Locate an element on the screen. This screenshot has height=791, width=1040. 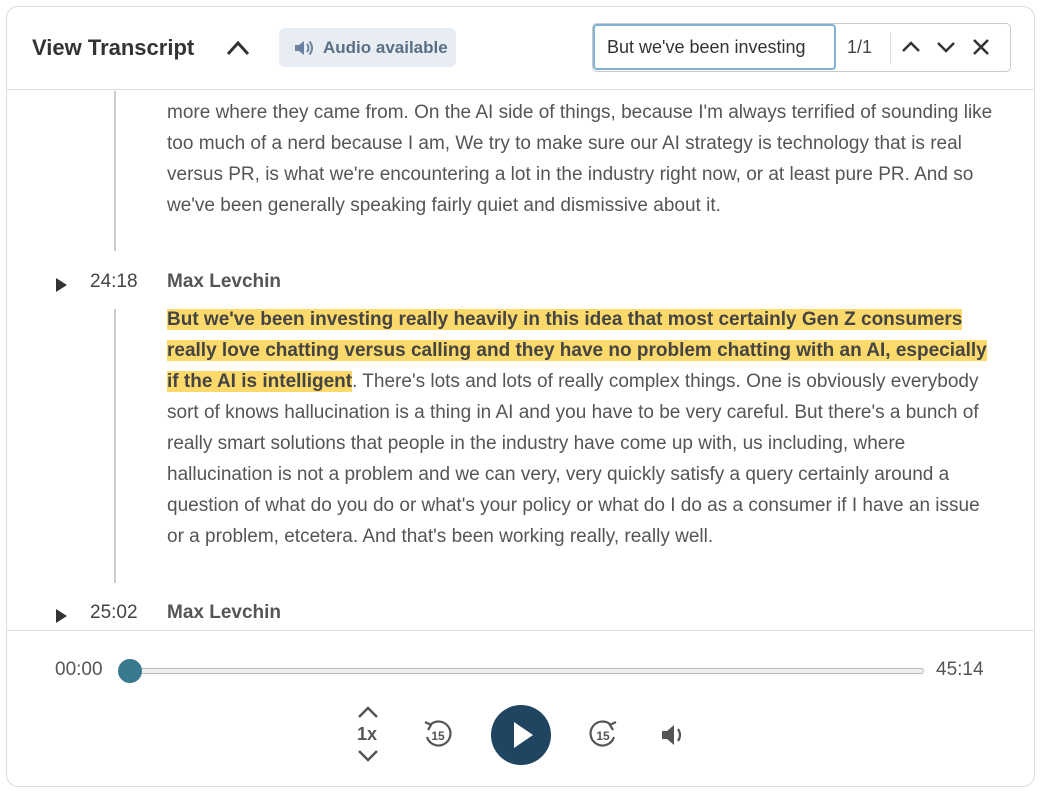
transcript-search: 1/1 is located at coordinates (801, 47).